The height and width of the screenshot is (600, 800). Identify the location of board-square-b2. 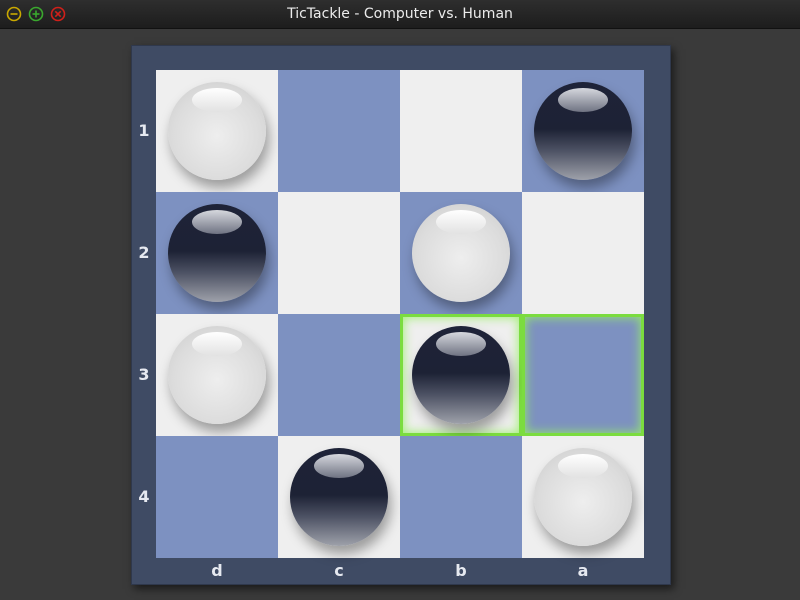
(461, 253).